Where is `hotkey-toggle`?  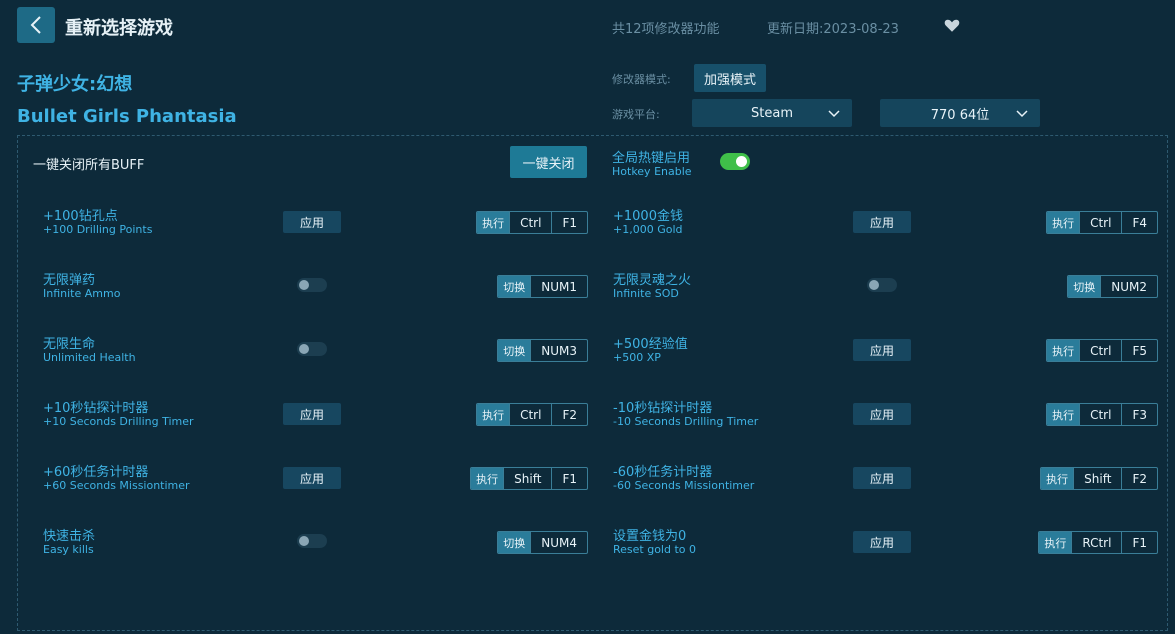 hotkey-toggle is located at coordinates (735, 161).